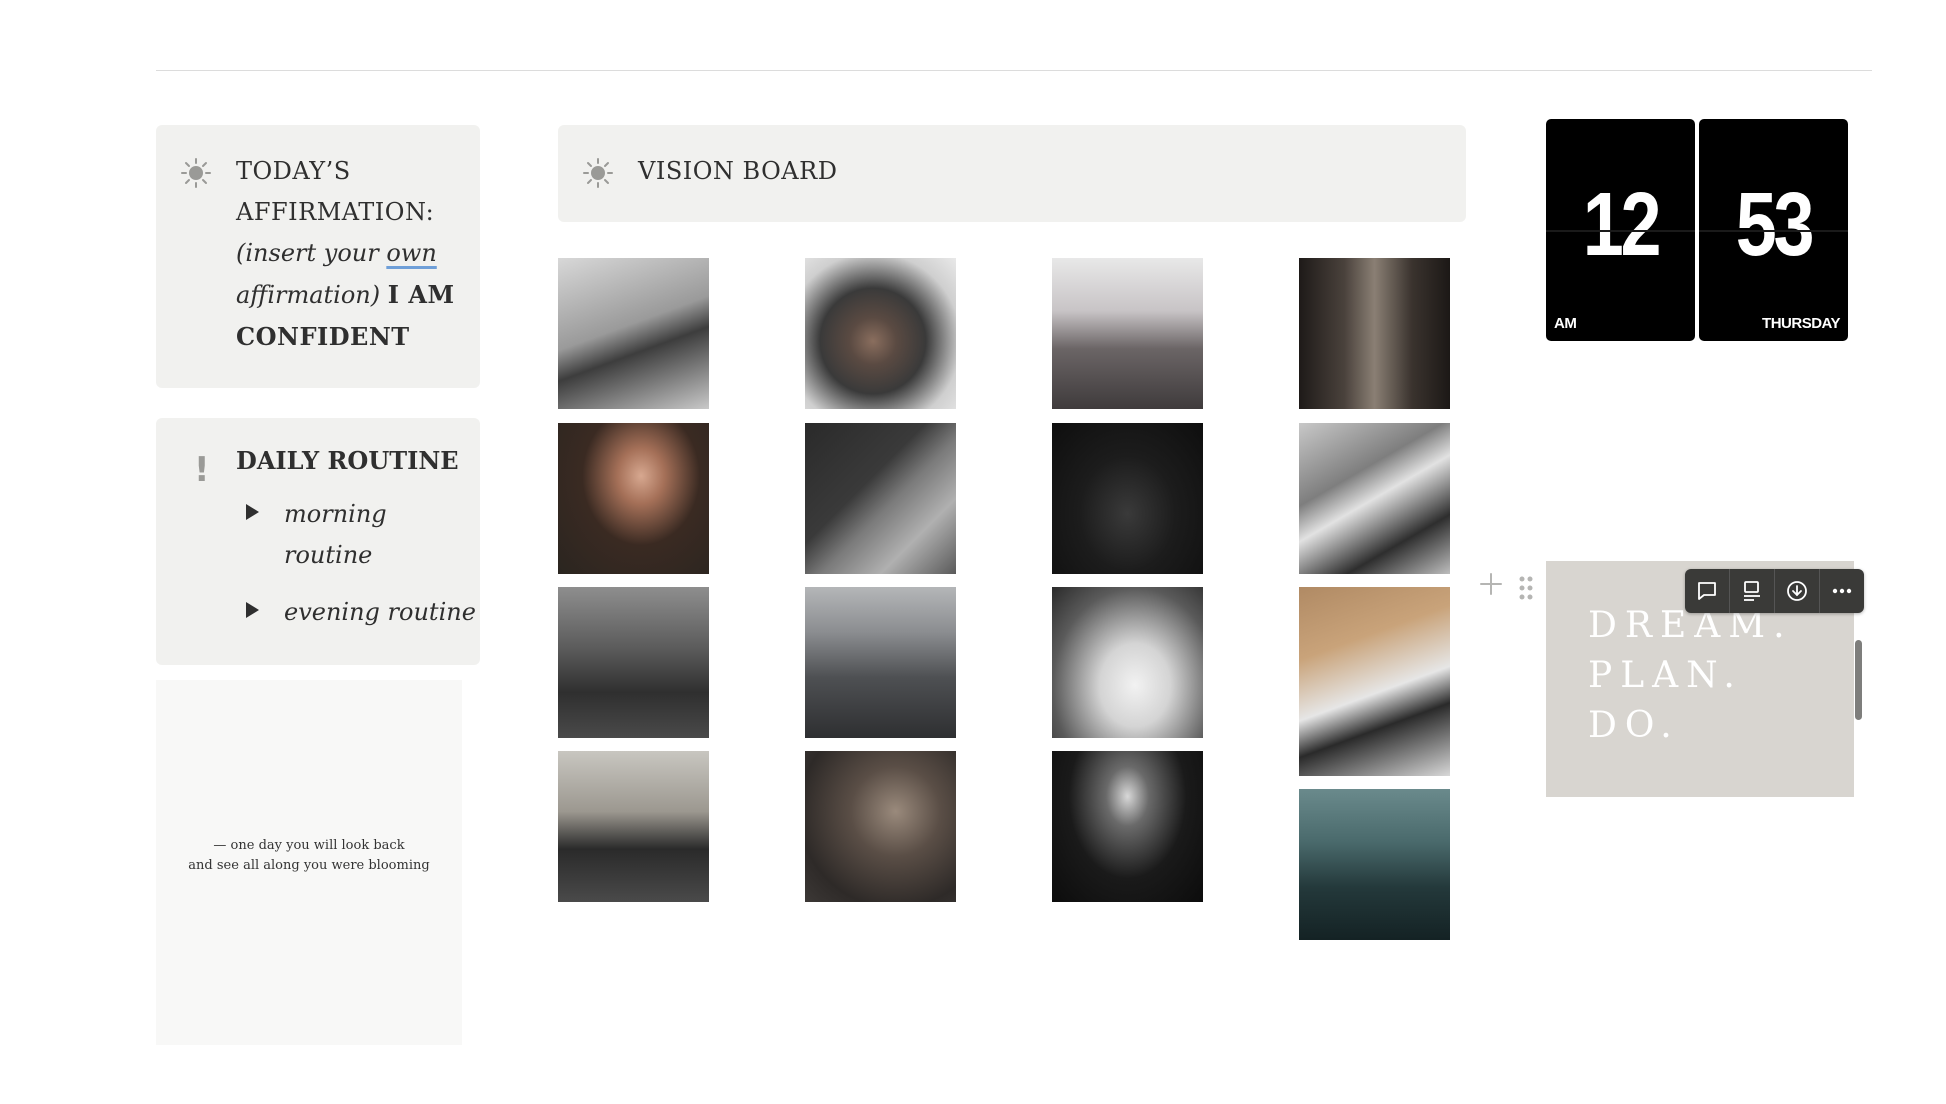  Describe the element at coordinates (347, 460) in the screenshot. I see `daily-routine-title: DAILY ROUTINE` at that location.